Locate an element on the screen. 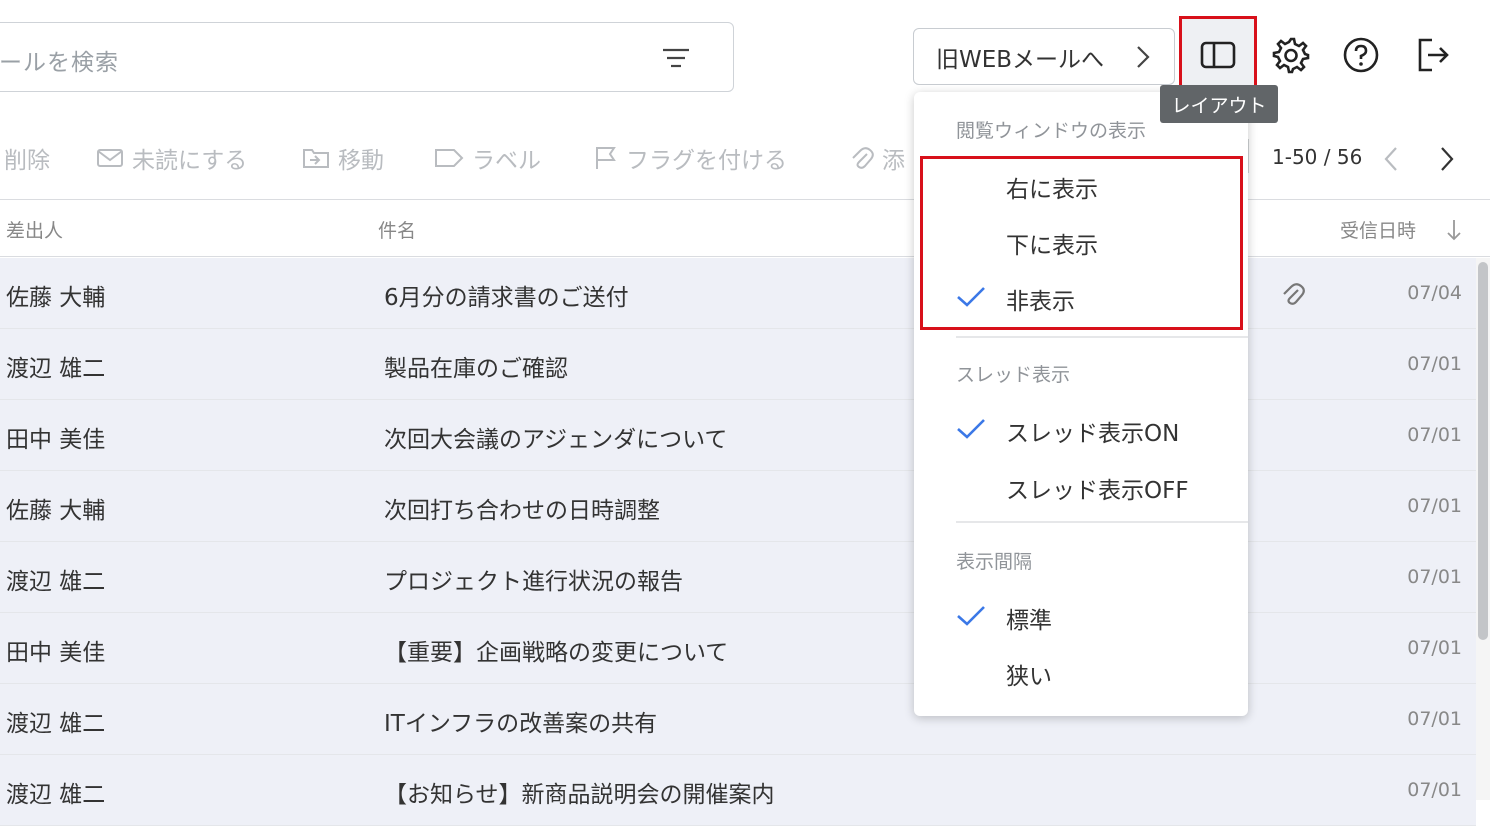 The image size is (1490, 826). layout-icon is located at coordinates (1218, 55).